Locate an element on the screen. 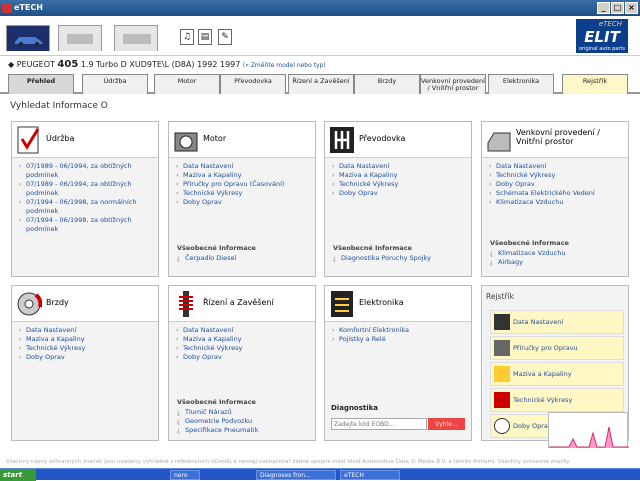  tab-rizeni: Řízení a Zavěšení is located at coordinates (321, 84).